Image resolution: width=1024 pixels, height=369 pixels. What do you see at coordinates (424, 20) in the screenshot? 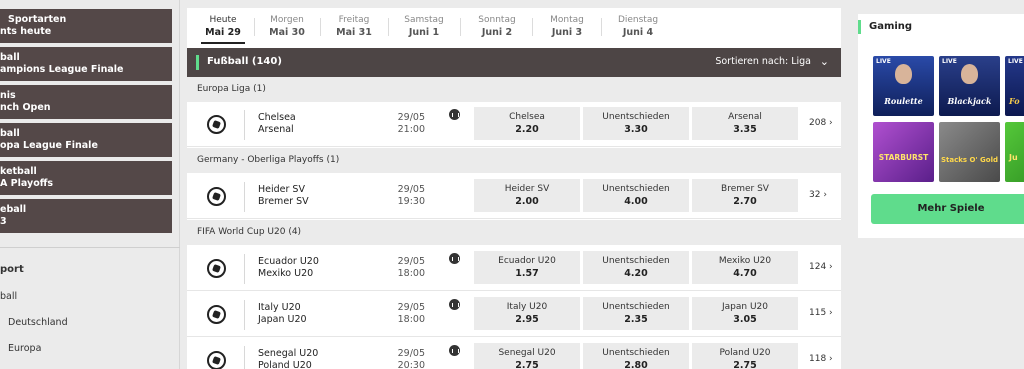
I see `day-name: Samstag` at bounding box center [424, 20].